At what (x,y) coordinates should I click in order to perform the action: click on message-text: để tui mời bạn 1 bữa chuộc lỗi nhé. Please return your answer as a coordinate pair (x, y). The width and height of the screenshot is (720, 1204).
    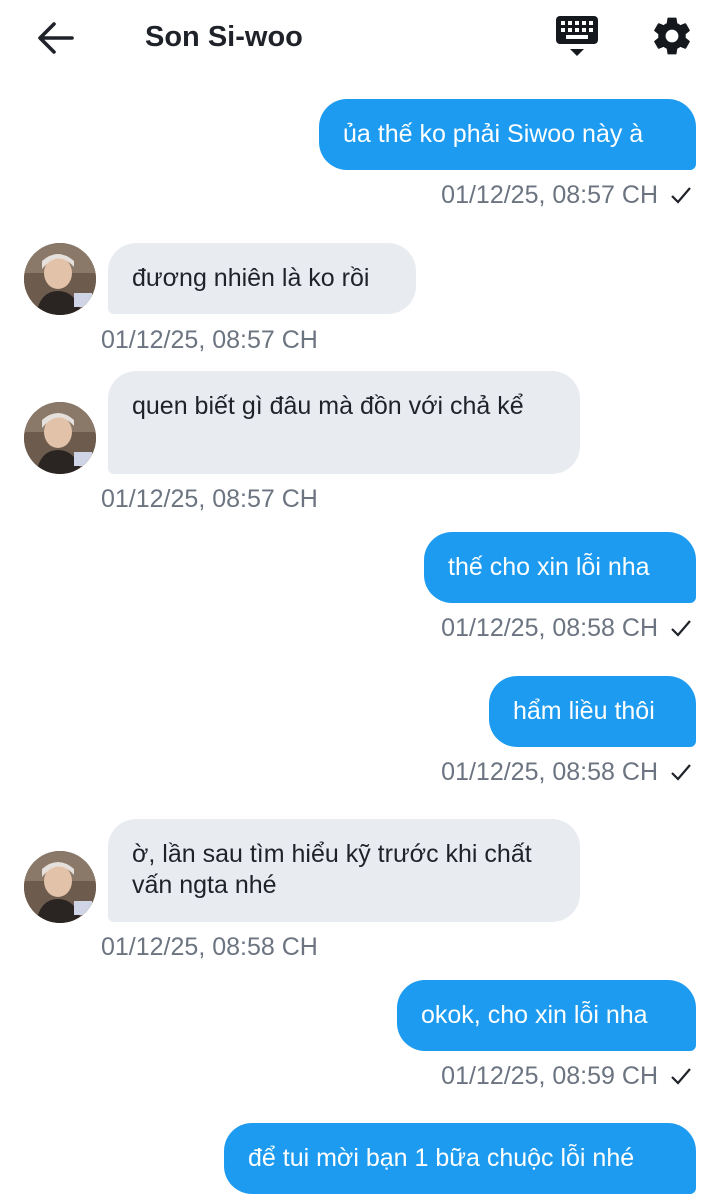
    Looking at the image, I should click on (441, 1158).